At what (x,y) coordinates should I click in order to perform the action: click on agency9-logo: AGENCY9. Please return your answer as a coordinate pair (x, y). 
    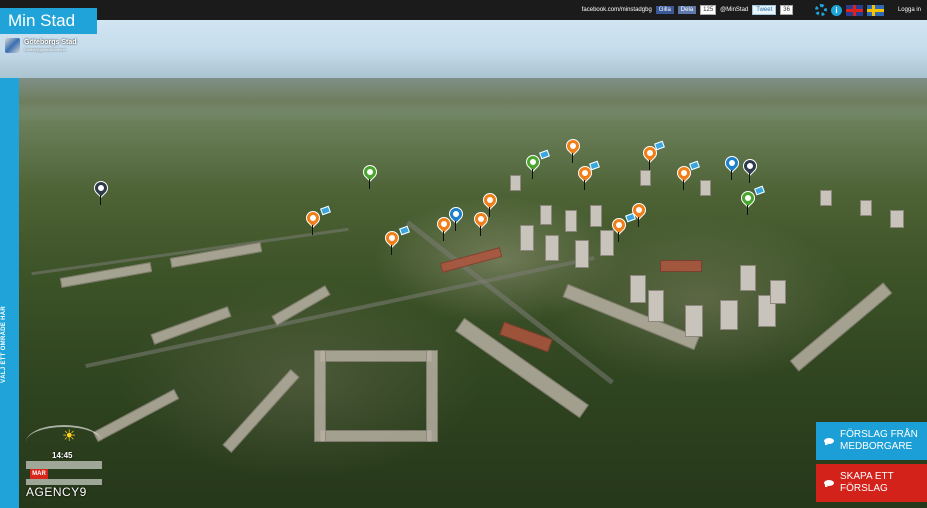
    Looking at the image, I should click on (56, 492).